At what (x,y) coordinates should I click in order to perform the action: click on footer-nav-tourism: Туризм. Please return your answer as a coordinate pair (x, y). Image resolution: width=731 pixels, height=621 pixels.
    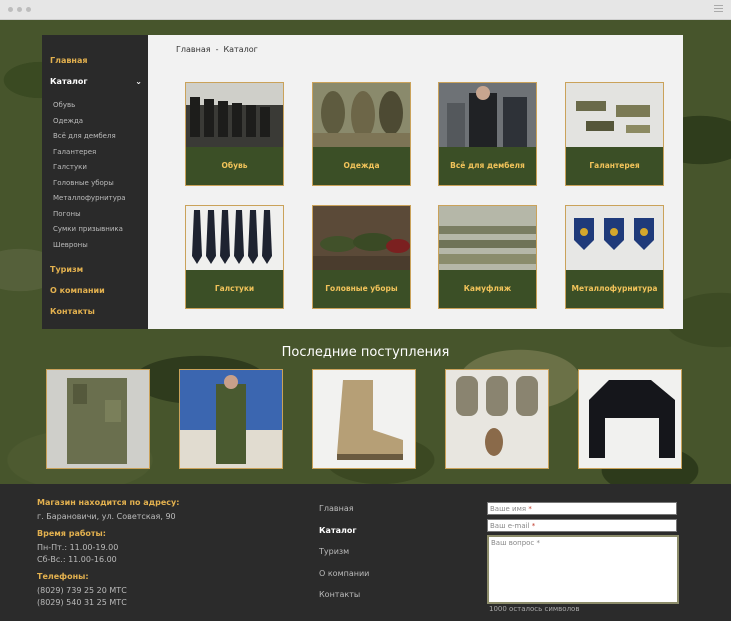
    Looking at the image, I should click on (379, 552).